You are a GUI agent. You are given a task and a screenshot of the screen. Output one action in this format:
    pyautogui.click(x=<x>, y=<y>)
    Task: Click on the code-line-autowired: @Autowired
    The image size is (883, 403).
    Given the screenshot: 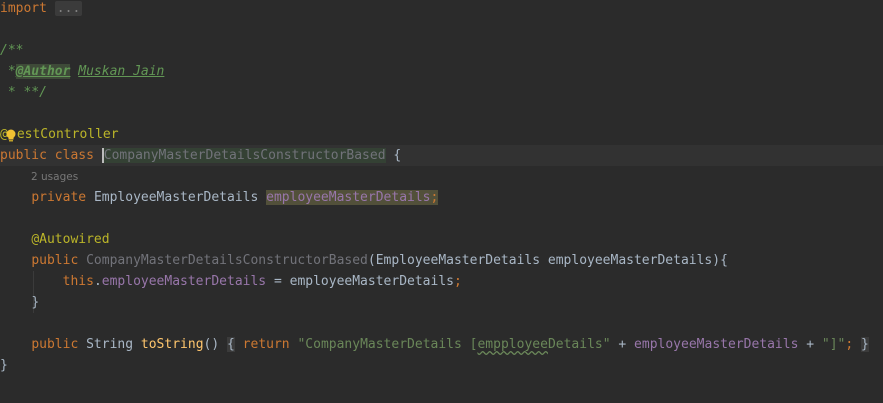 What is the action you would take?
    pyautogui.click(x=55, y=239)
    